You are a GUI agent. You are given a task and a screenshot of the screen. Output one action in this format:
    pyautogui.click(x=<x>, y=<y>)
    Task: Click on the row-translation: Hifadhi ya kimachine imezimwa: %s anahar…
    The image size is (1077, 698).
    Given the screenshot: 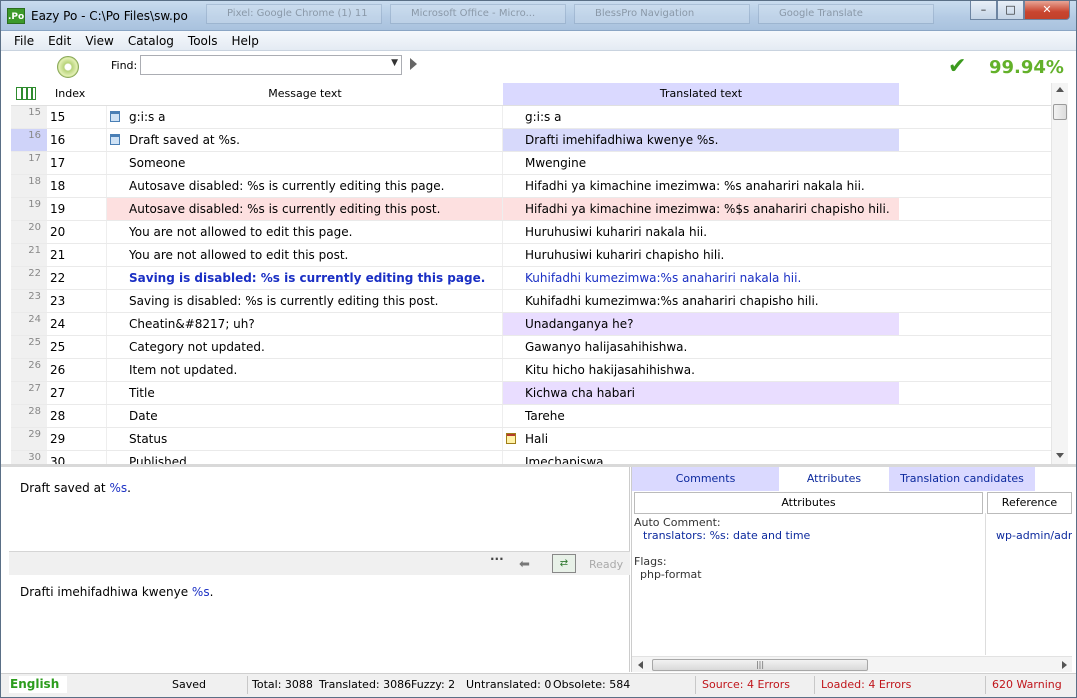 What is the action you would take?
    pyautogui.click(x=695, y=186)
    